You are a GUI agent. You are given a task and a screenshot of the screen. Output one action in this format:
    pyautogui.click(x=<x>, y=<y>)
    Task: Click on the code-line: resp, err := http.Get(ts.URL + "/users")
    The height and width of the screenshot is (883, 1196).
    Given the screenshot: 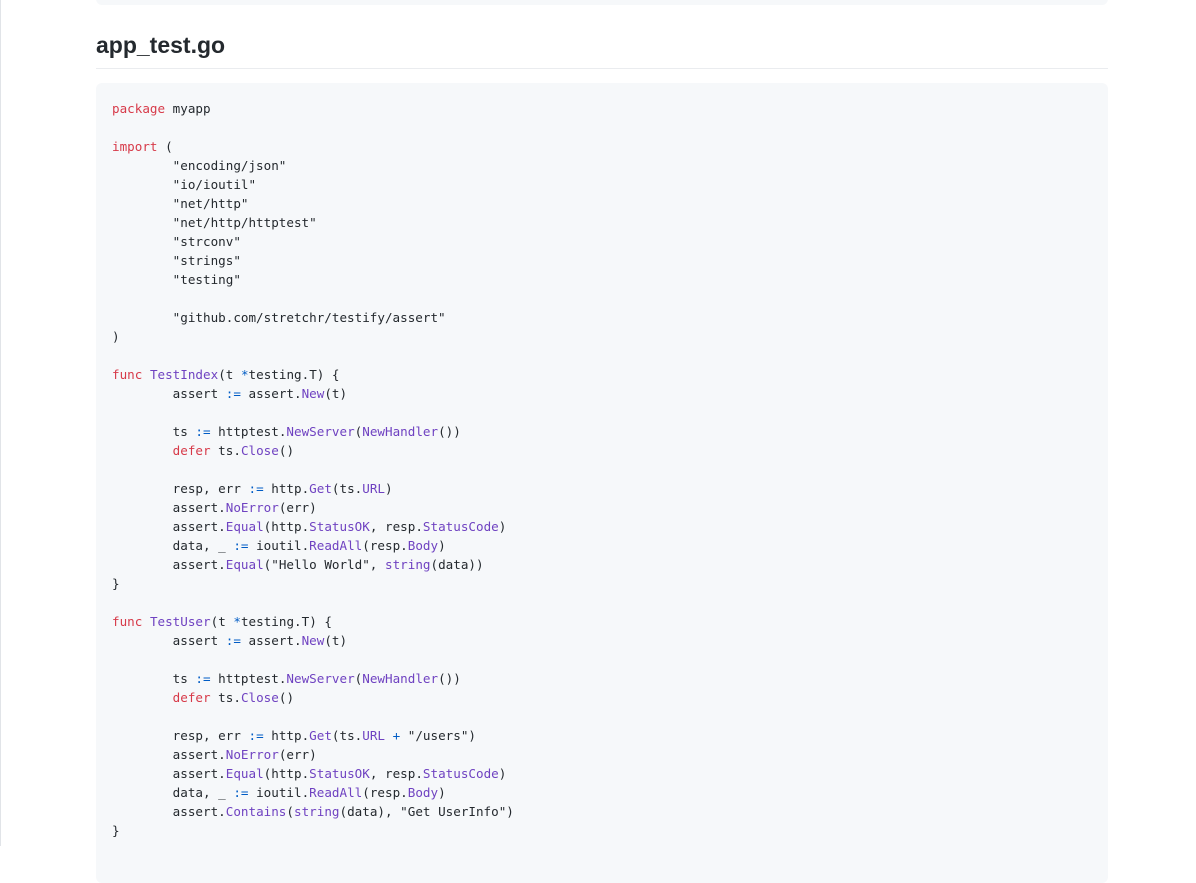 What is the action you would take?
    pyautogui.click(x=602, y=735)
    